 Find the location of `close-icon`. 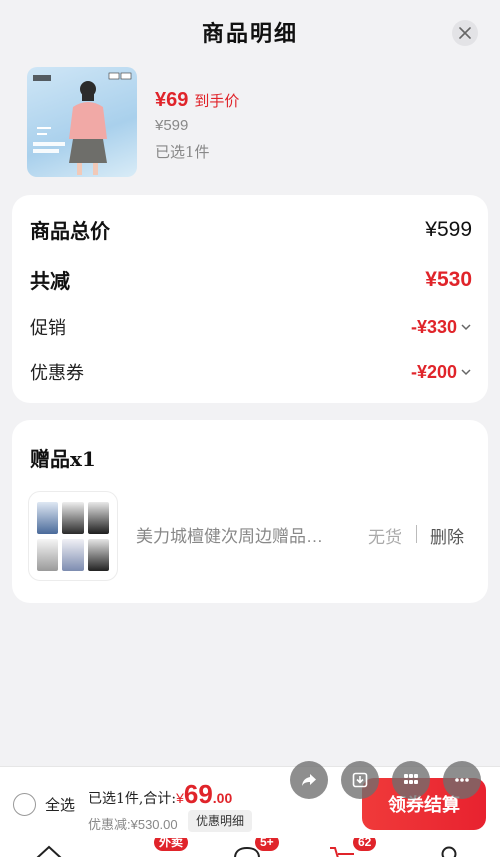

close-icon is located at coordinates (465, 33).